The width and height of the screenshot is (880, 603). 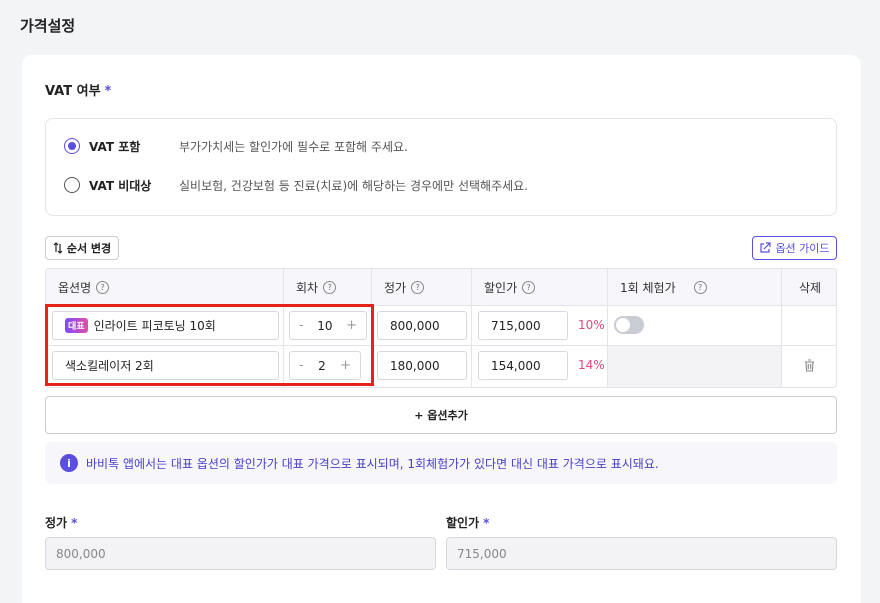 I want to click on header-count: 회차 ?, so click(x=328, y=287).